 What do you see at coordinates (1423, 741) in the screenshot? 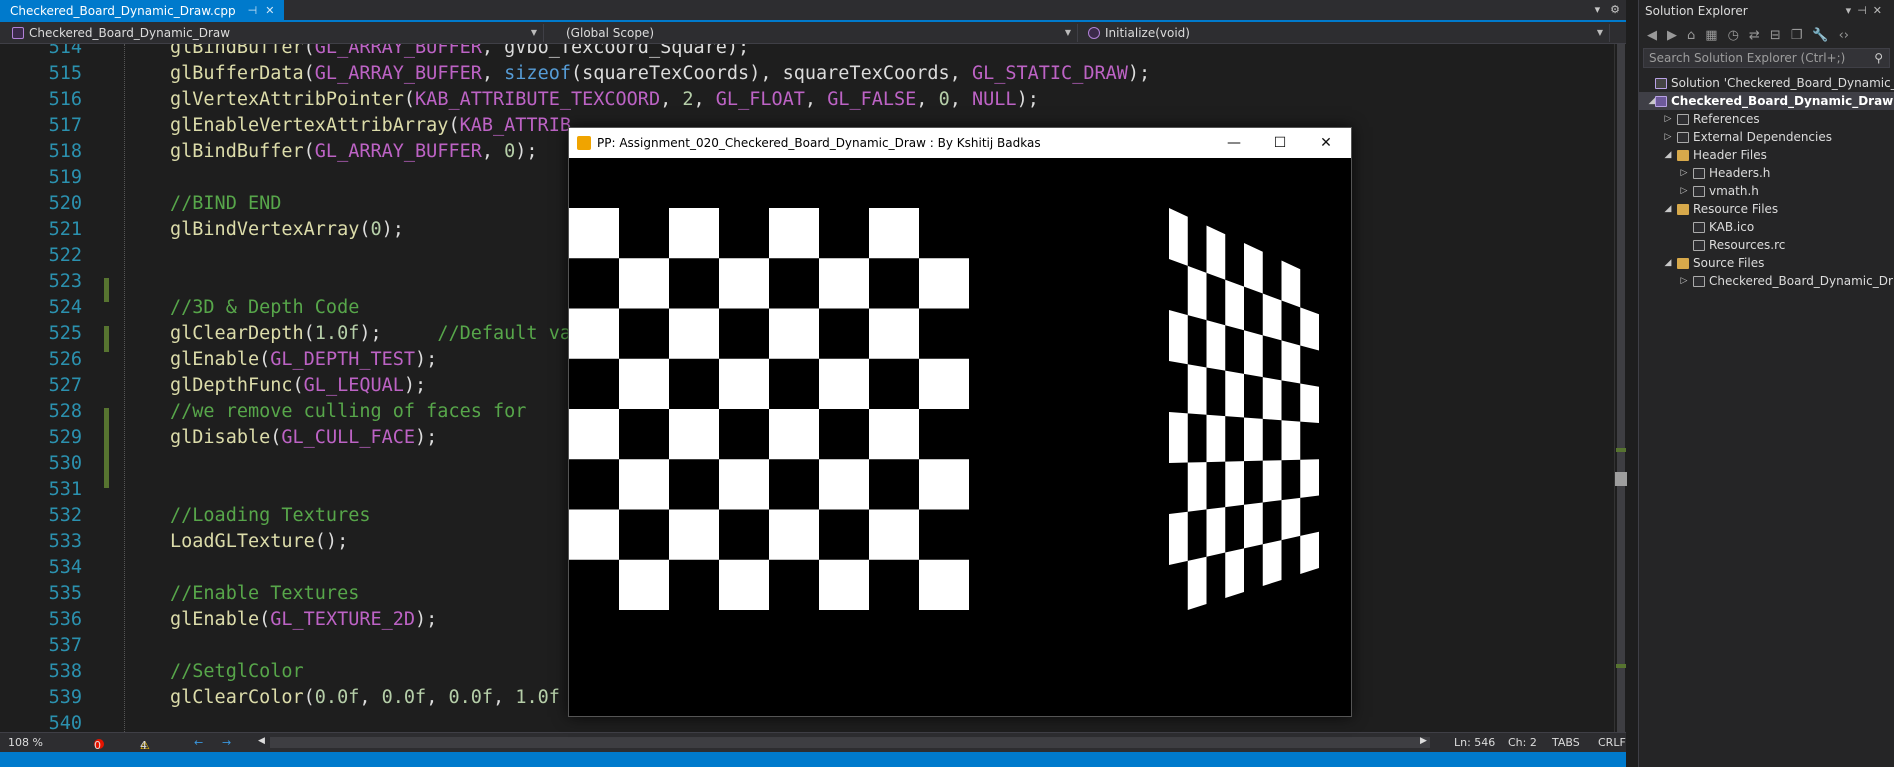
I see `scroll-right-icon: ▶` at bounding box center [1423, 741].